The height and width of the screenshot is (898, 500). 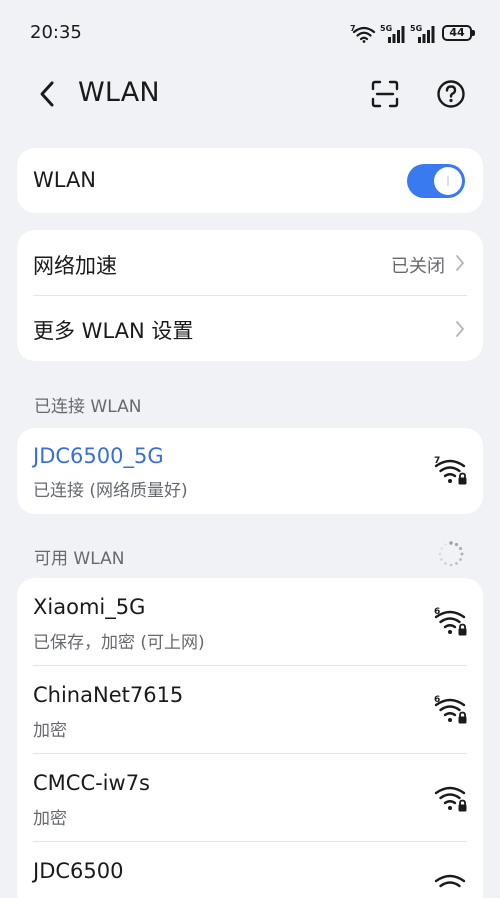 I want to click on settings-card: 网络加速 已关闭 更多 WLAN 设置, so click(x=250, y=295).